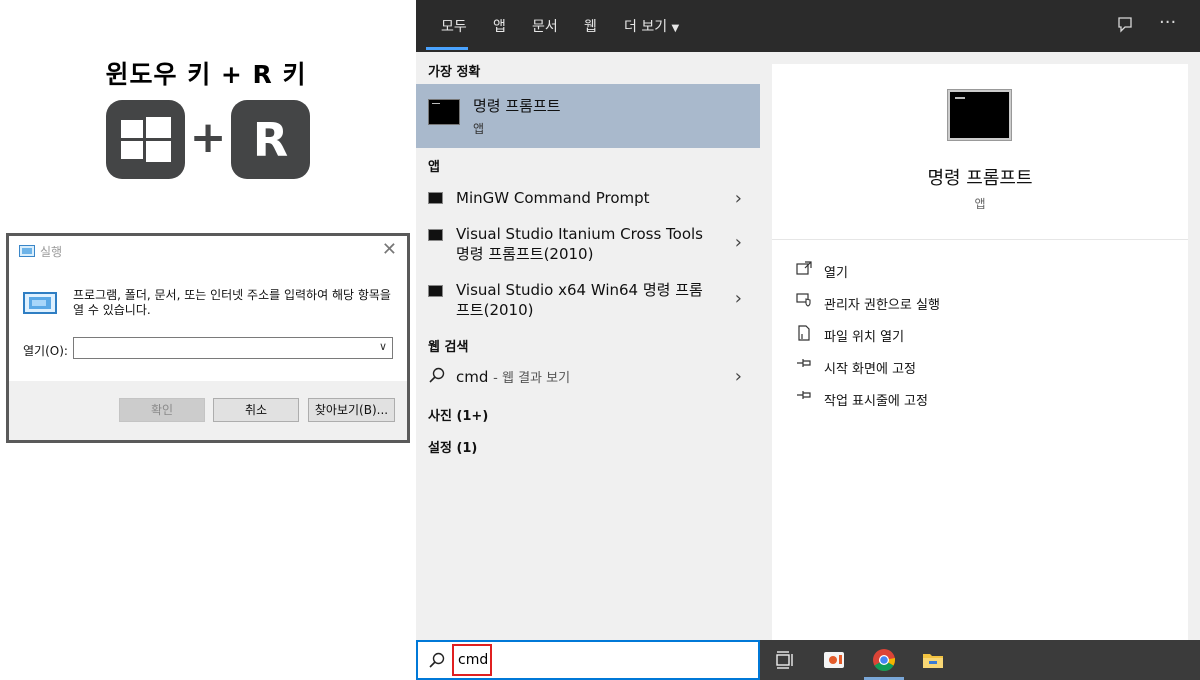  Describe the element at coordinates (51, 252) in the screenshot. I see `run-dialog-title: 실행` at that location.